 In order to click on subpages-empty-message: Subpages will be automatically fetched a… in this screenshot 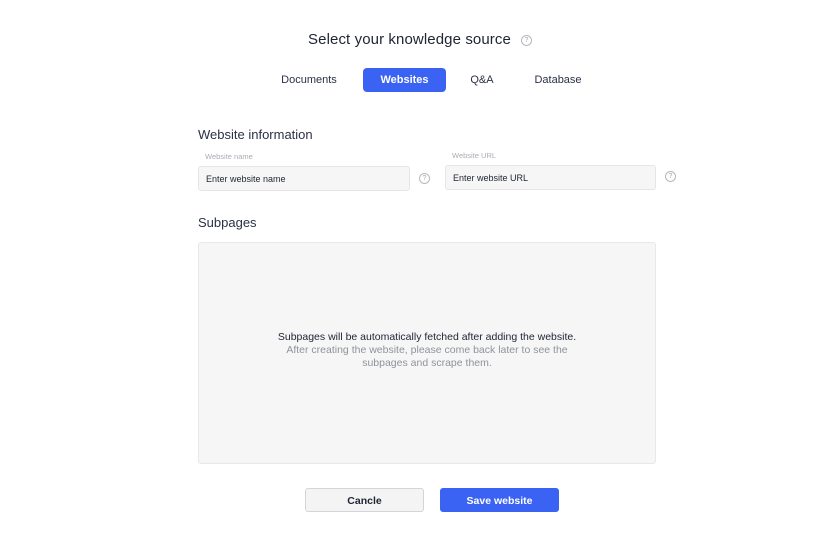, I will do `click(427, 337)`.